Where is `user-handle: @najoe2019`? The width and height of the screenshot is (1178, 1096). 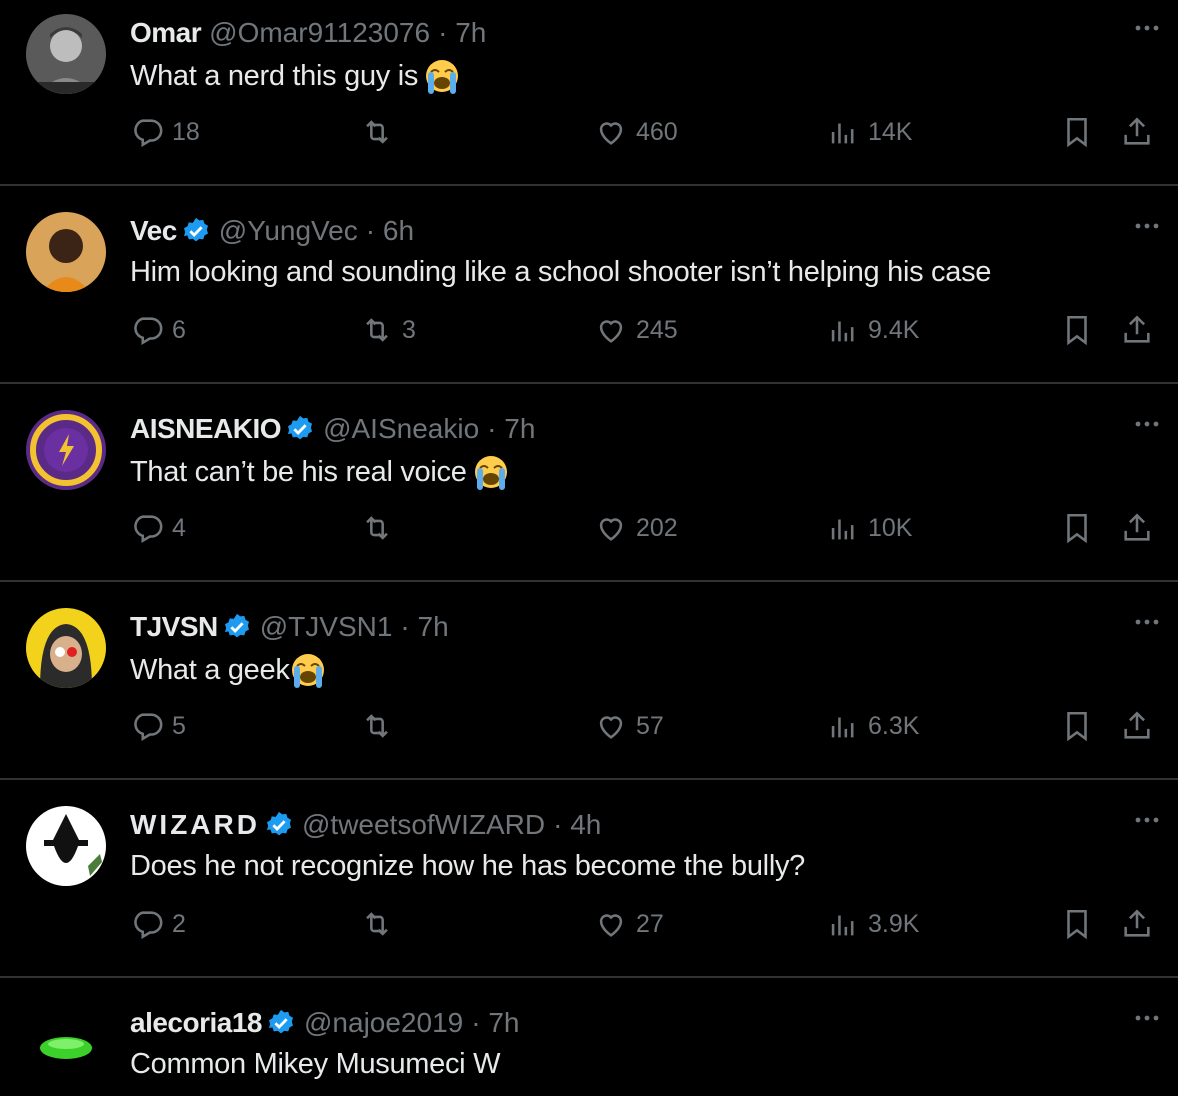 user-handle: @najoe2019 is located at coordinates (383, 1023).